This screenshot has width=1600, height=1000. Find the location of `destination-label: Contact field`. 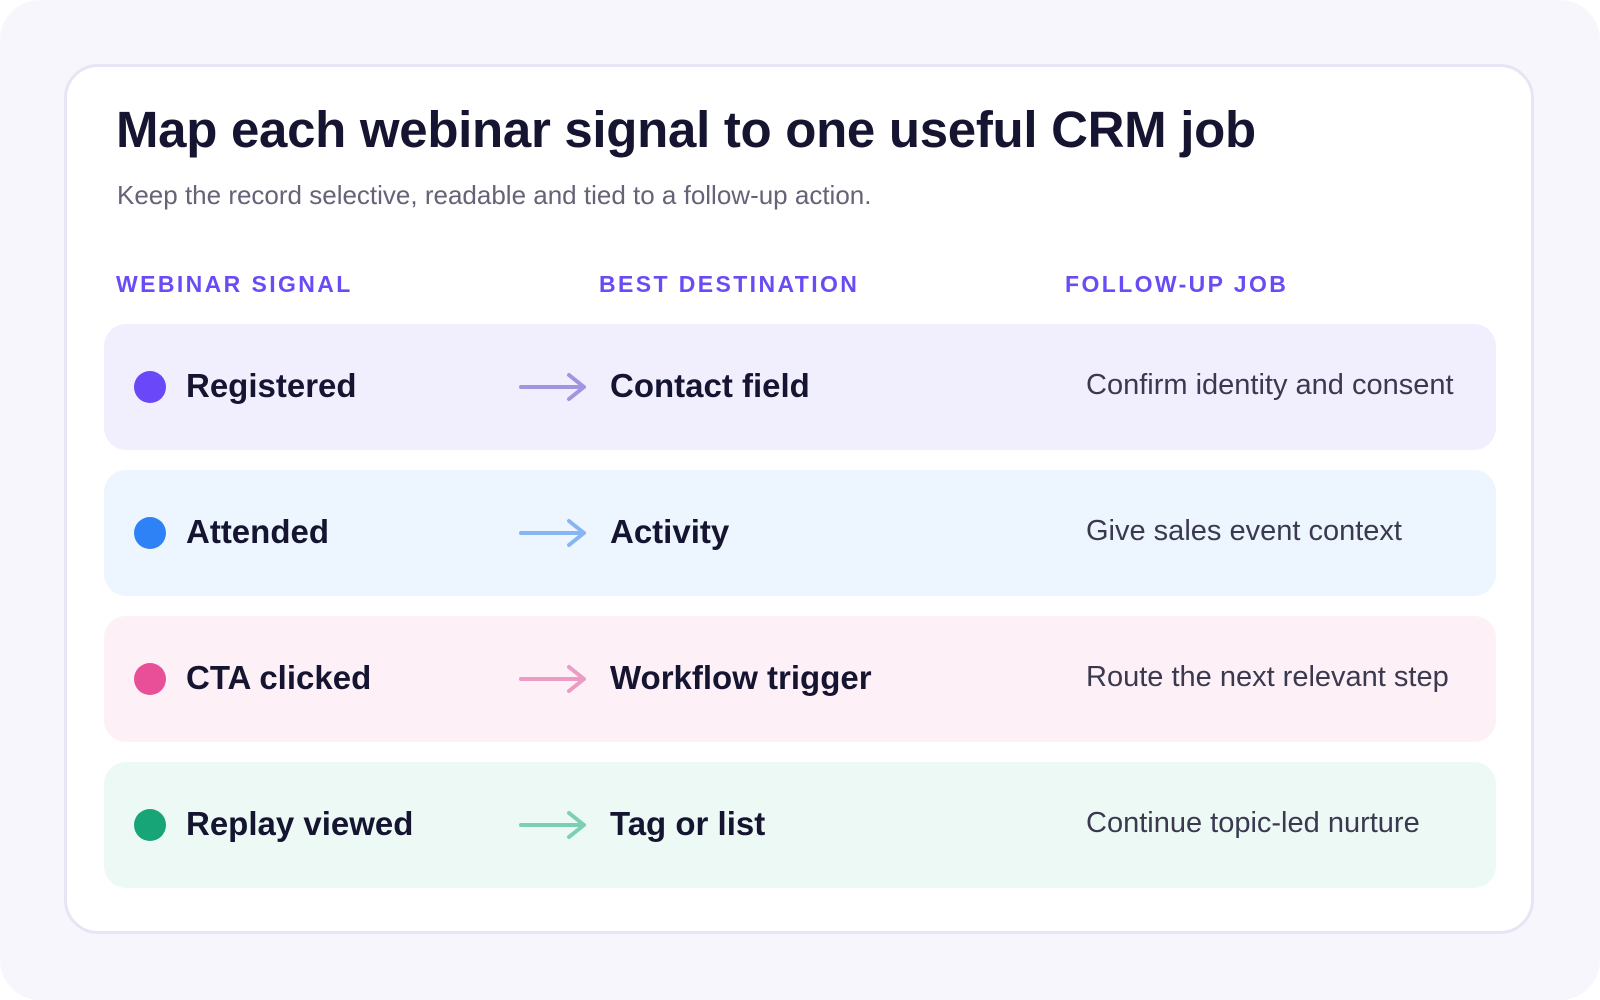

destination-label: Contact field is located at coordinates (710, 385).